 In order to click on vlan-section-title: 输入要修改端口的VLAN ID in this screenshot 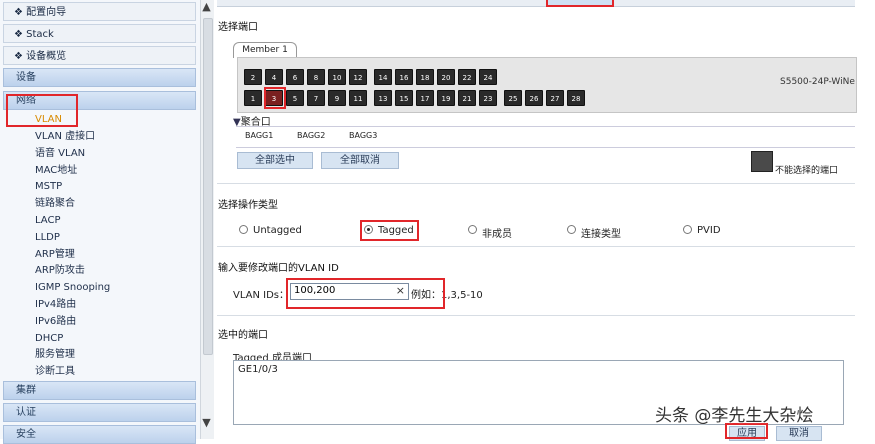, I will do `click(278, 268)`.